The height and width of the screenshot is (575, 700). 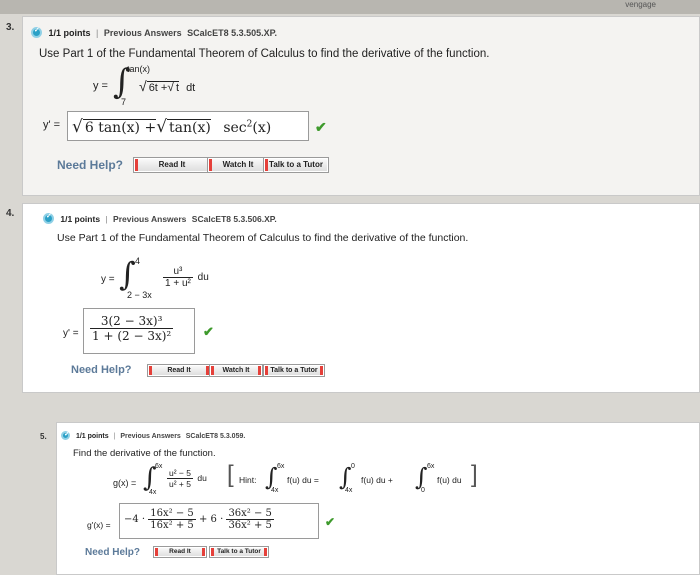 I want to click on answer-expression: 3(2 − 3x)³ 1 + (2 − 3x)², so click(x=132, y=328).